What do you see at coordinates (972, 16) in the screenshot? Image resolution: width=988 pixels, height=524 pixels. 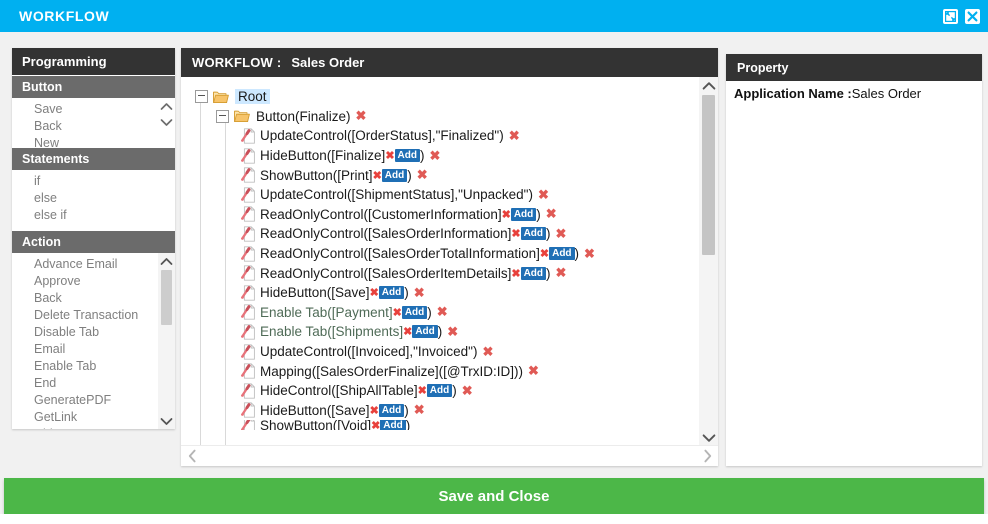 I see `close-icon` at bounding box center [972, 16].